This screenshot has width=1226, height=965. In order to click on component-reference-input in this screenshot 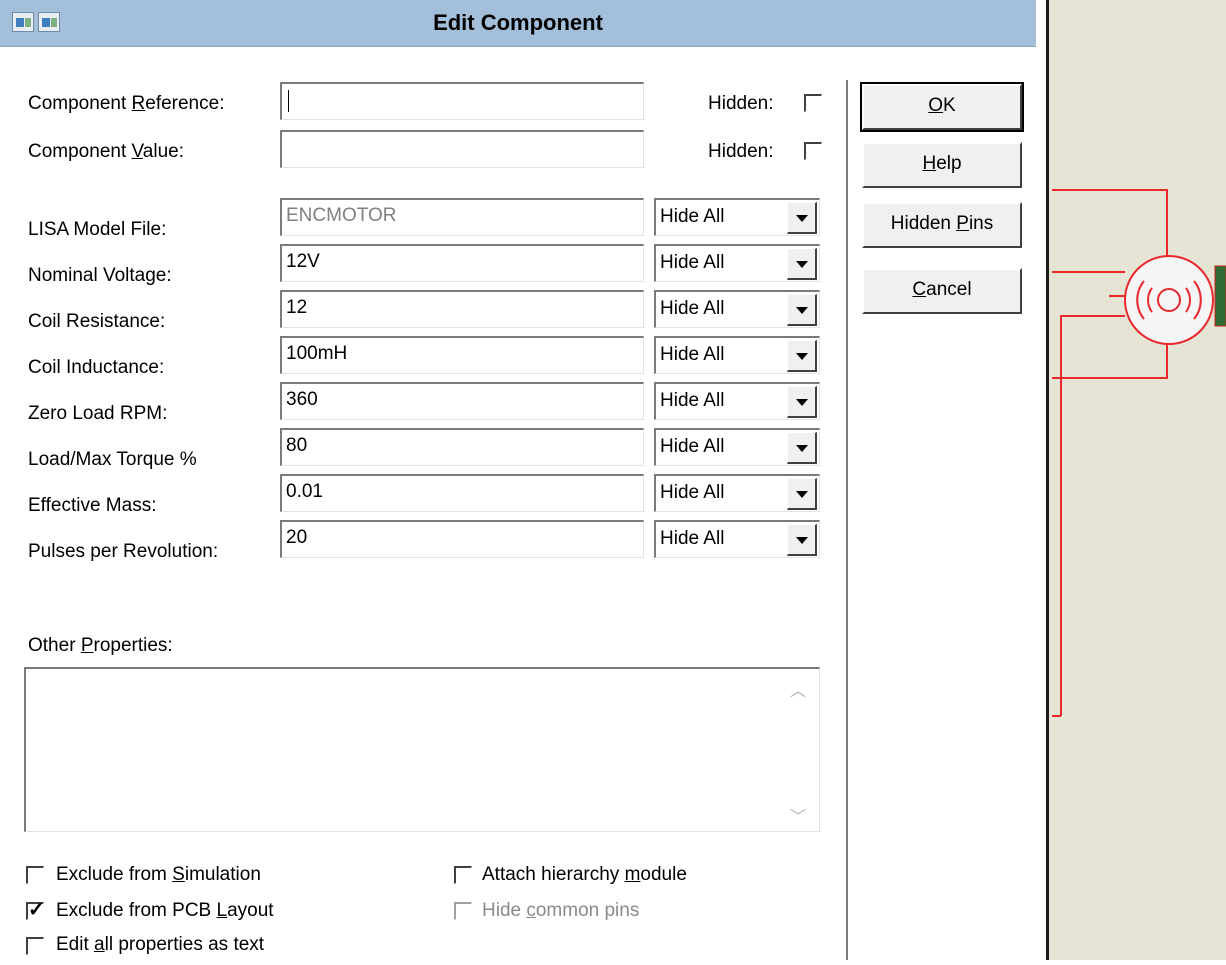, I will do `click(462, 101)`.